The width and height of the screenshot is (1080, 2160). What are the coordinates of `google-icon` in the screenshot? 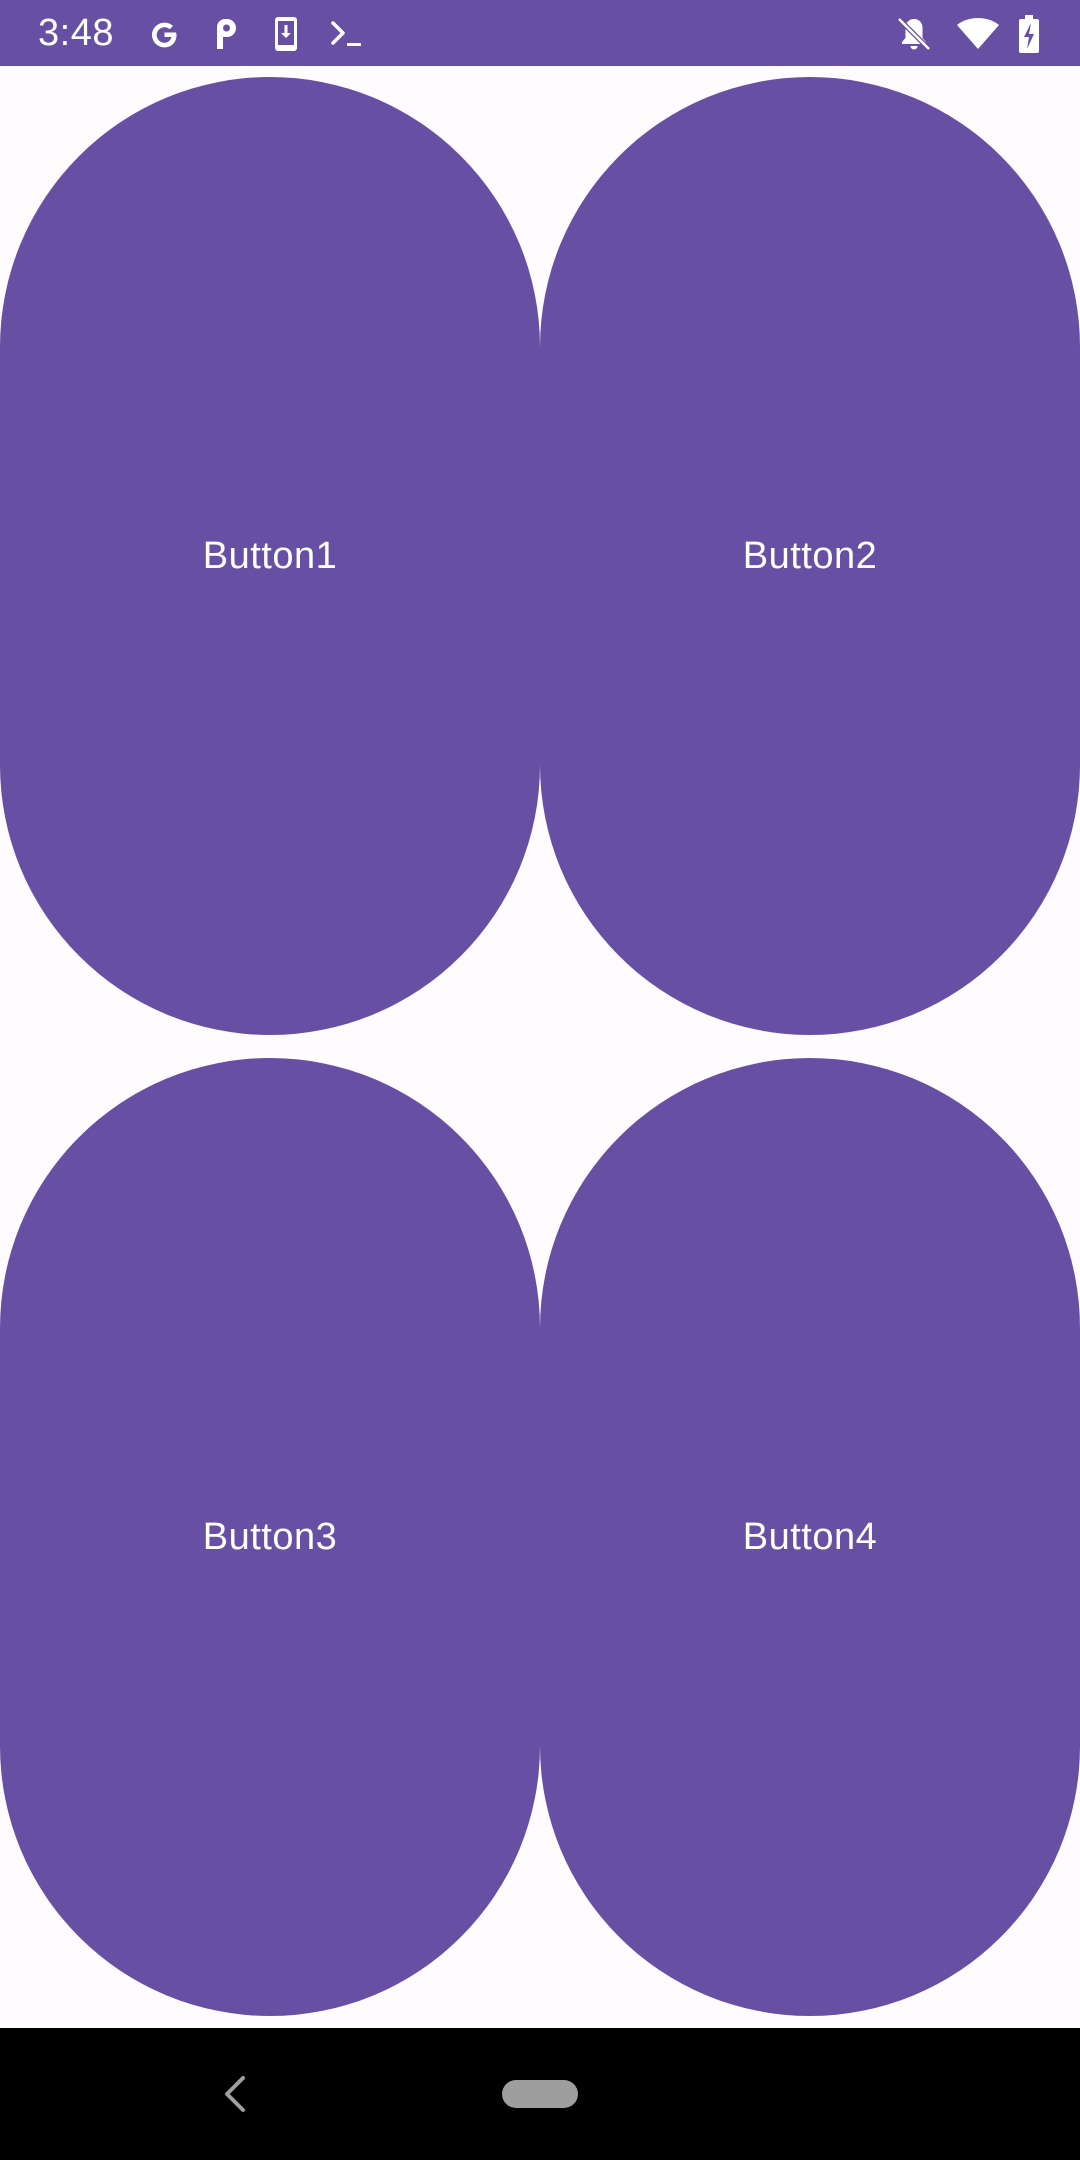 It's located at (164, 34).